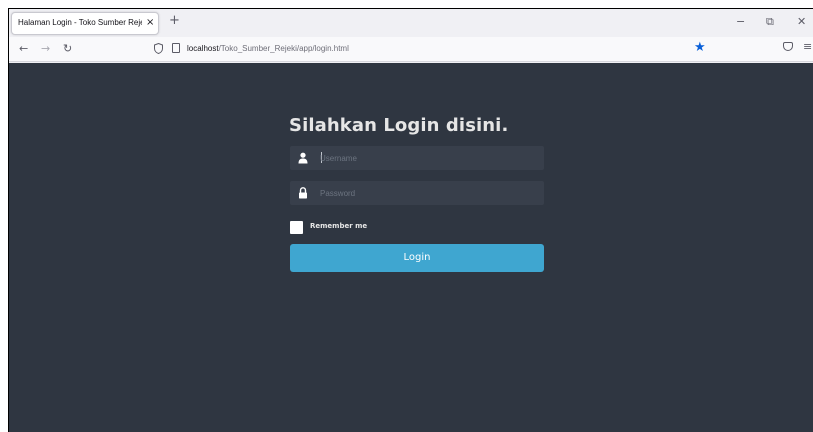 The height and width of the screenshot is (432, 813). What do you see at coordinates (700, 48) in the screenshot?
I see `bookmark-star-icon: ★` at bounding box center [700, 48].